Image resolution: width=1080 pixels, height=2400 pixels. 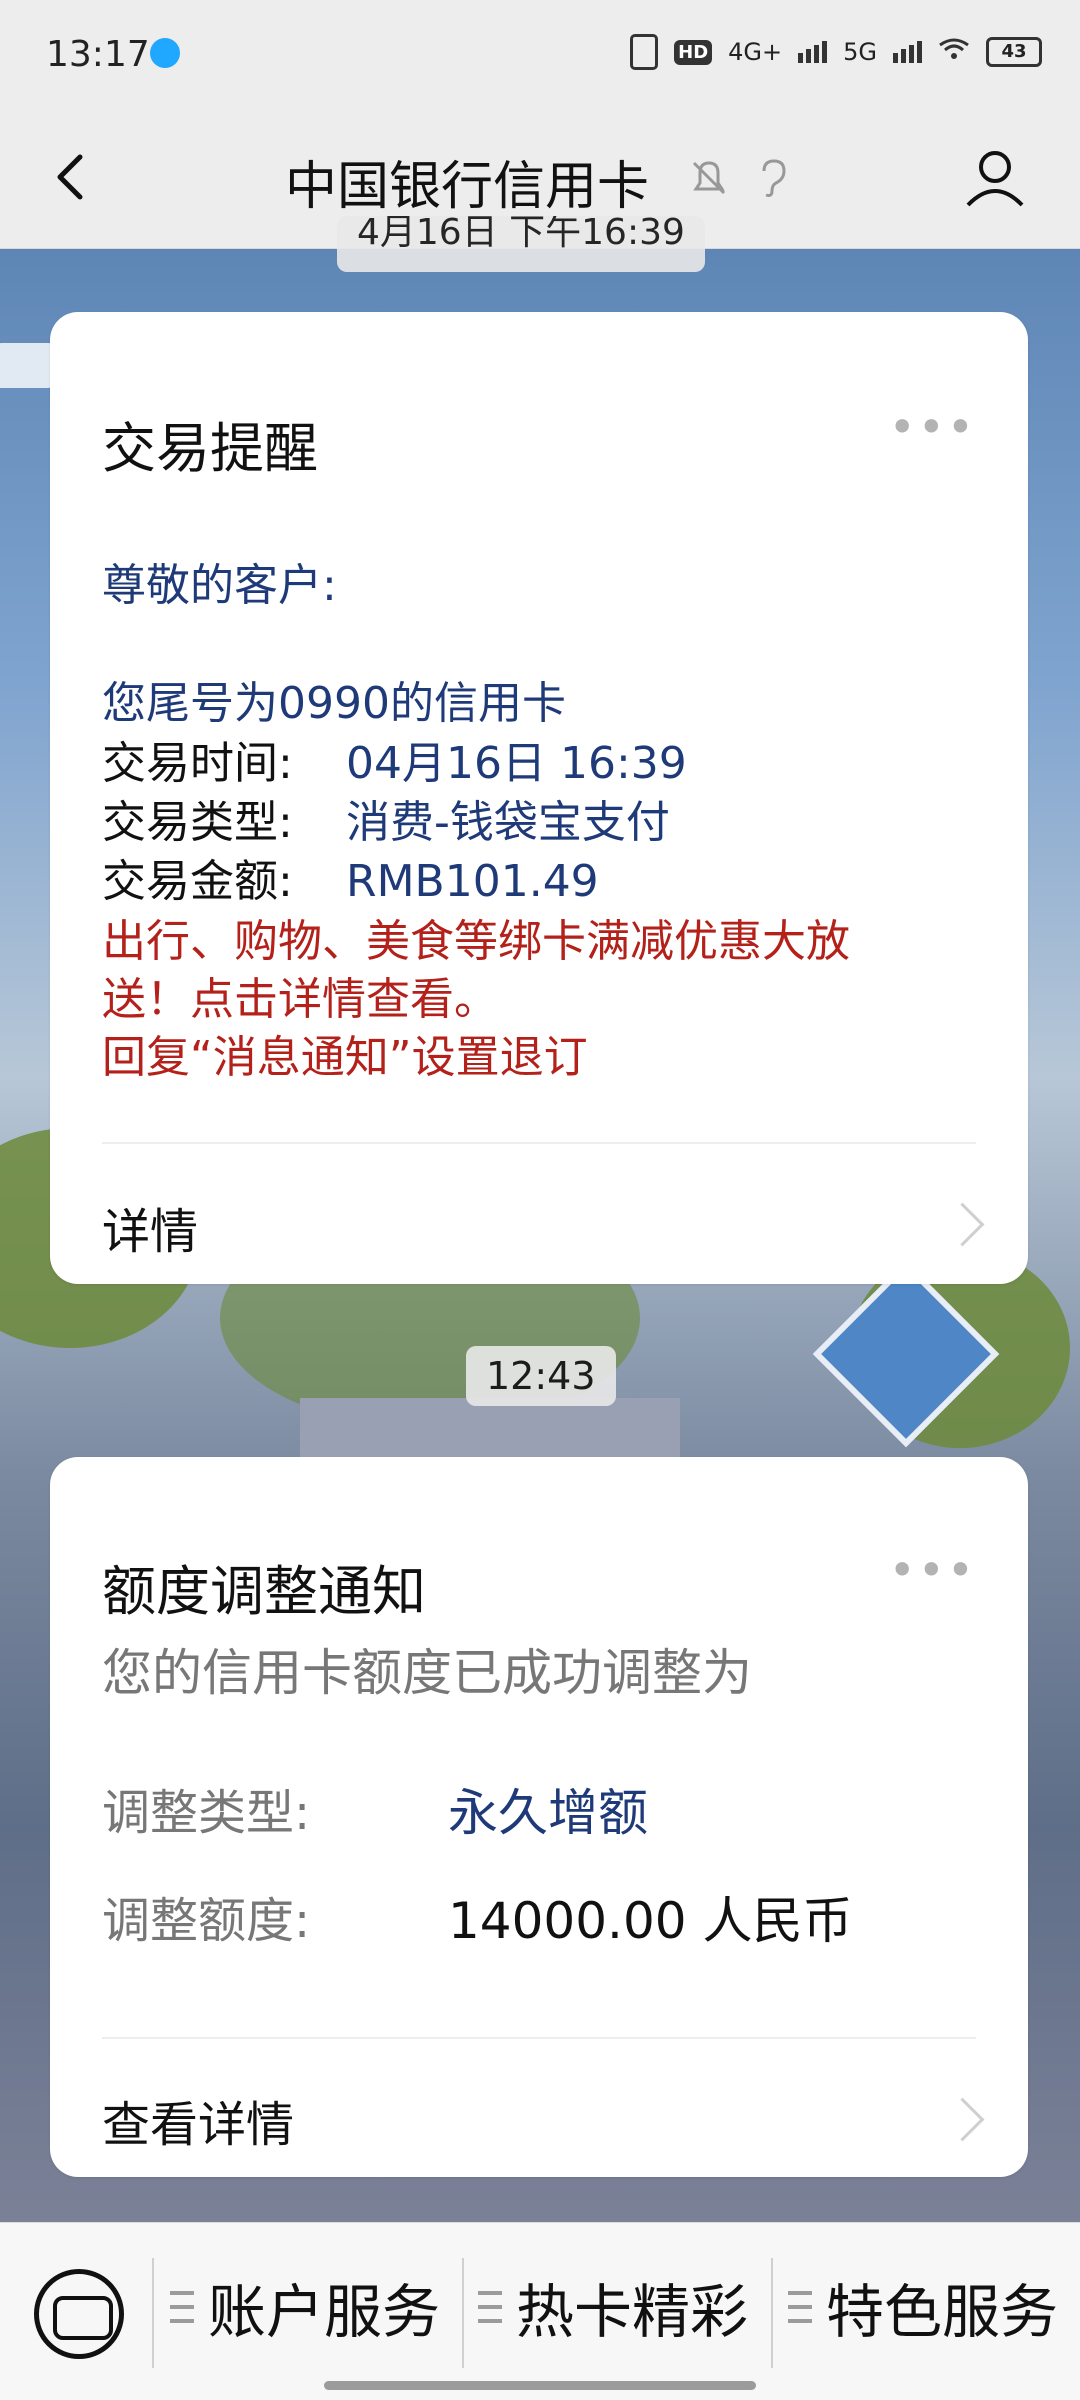 What do you see at coordinates (334, 703) in the screenshot?
I see `card-number-line: 您尾号为0990的信用卡` at bounding box center [334, 703].